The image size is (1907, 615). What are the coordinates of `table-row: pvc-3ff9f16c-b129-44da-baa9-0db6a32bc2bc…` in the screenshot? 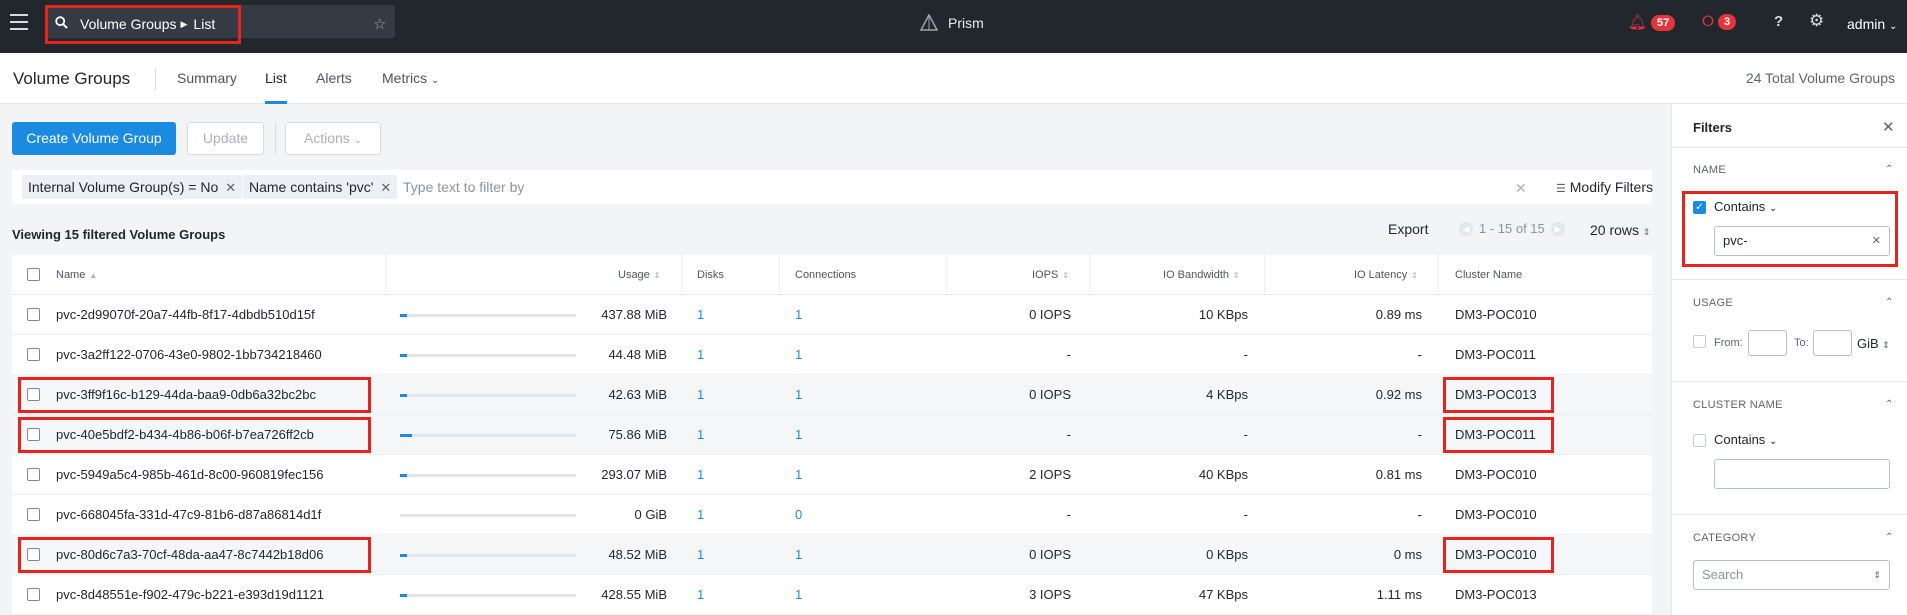 It's located at (832, 395).